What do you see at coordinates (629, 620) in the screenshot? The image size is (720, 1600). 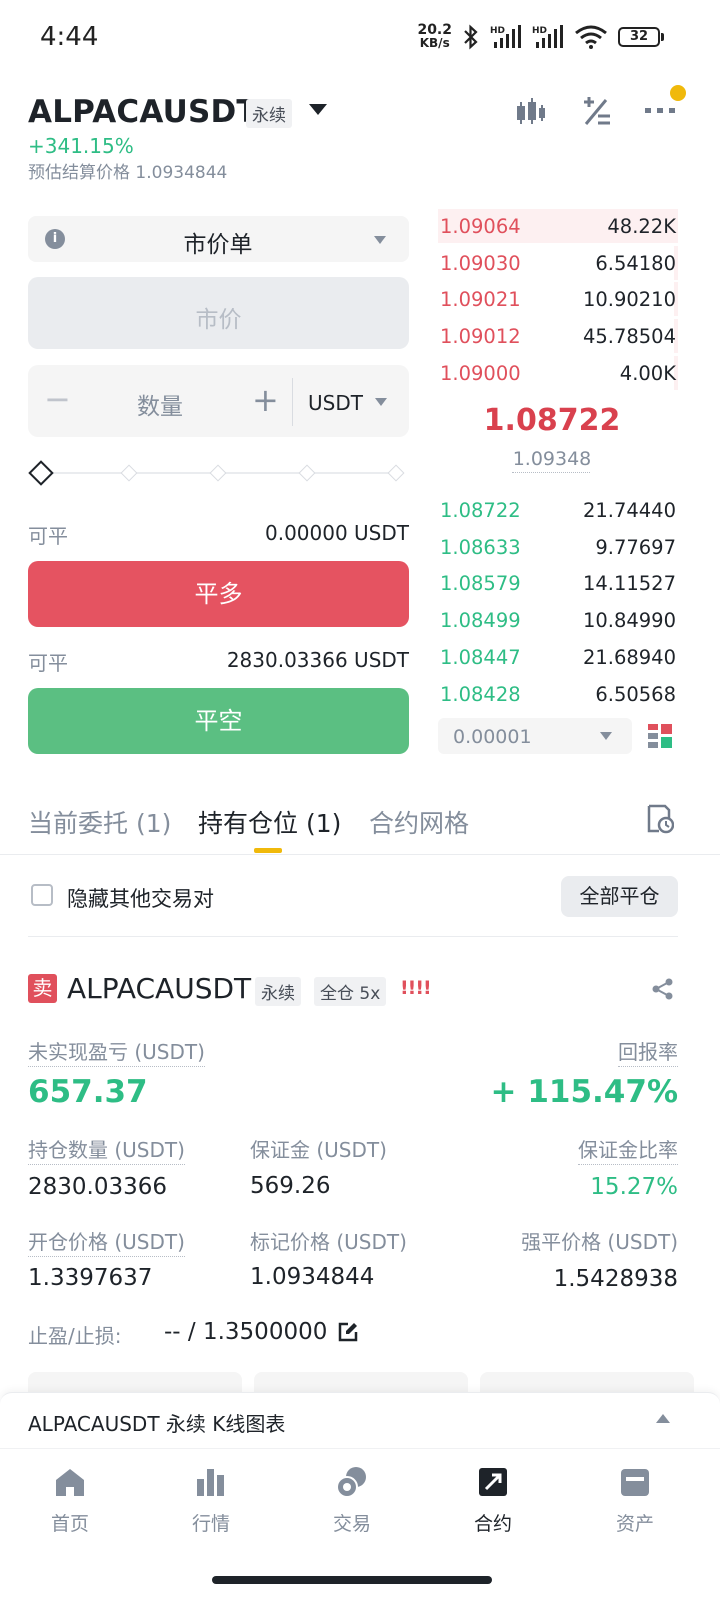 I see `bid-qty: 10.84990` at bounding box center [629, 620].